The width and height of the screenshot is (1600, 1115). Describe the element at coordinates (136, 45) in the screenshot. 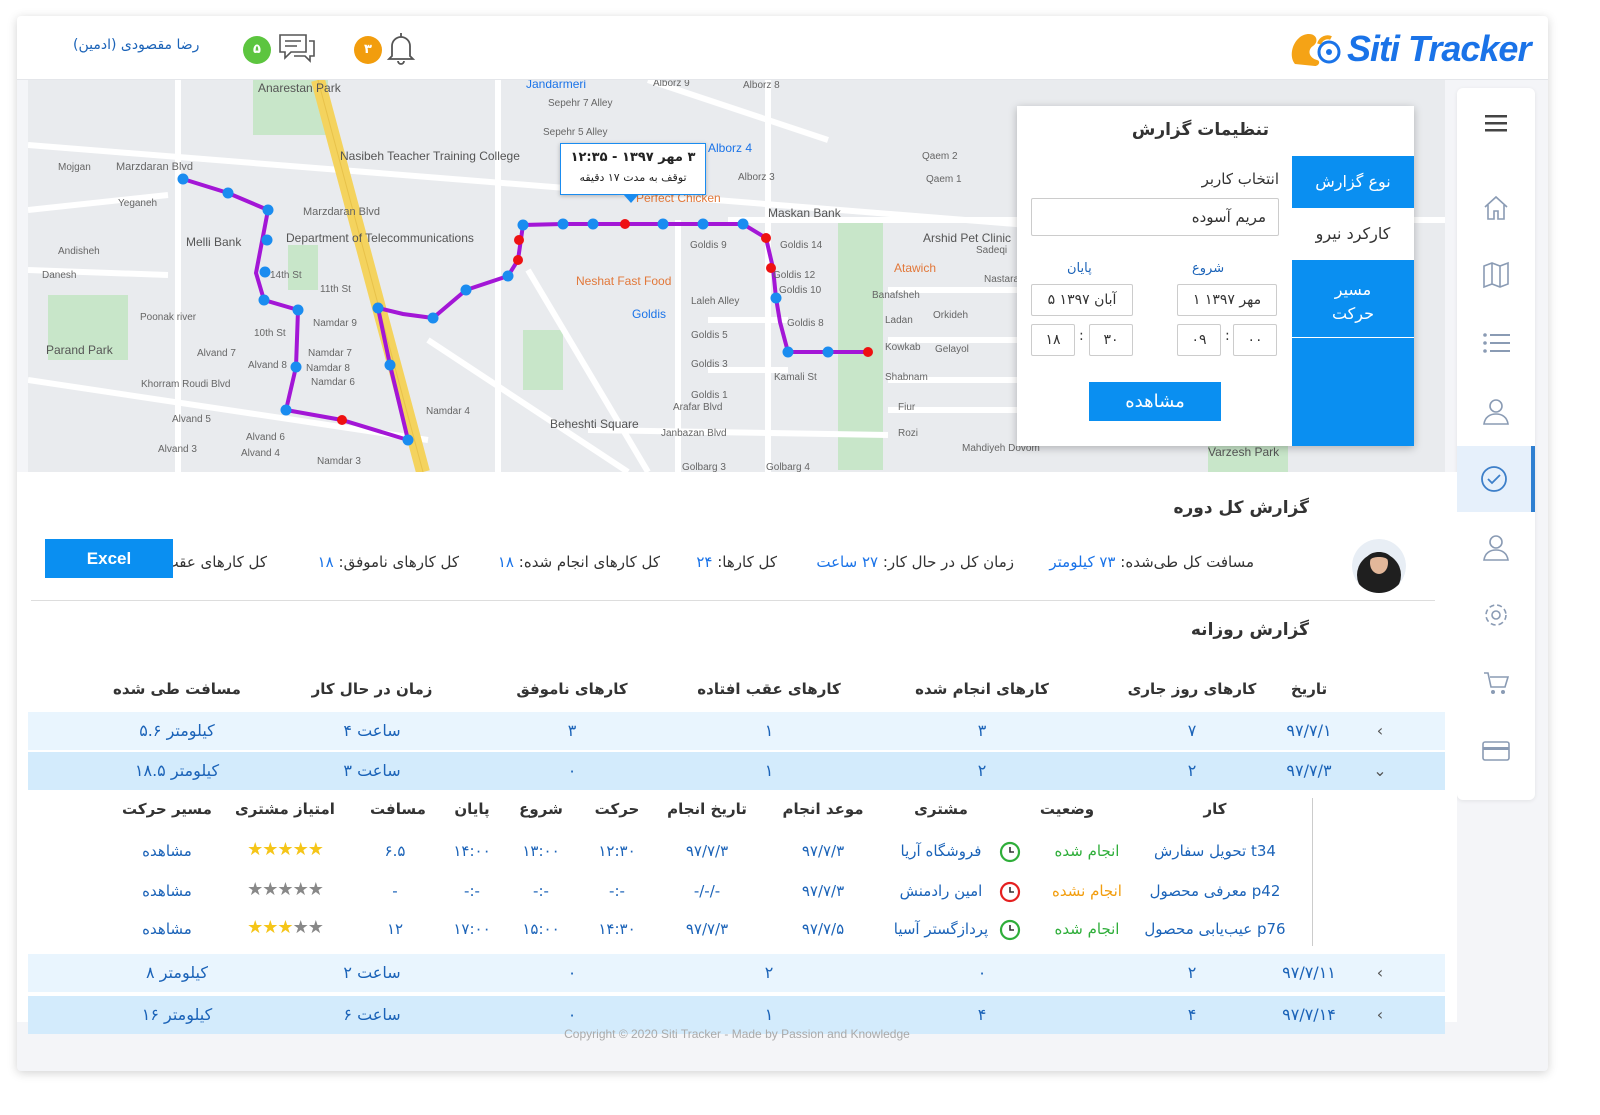

I see `user-name: رضا مقصودی (ادمین)` at that location.